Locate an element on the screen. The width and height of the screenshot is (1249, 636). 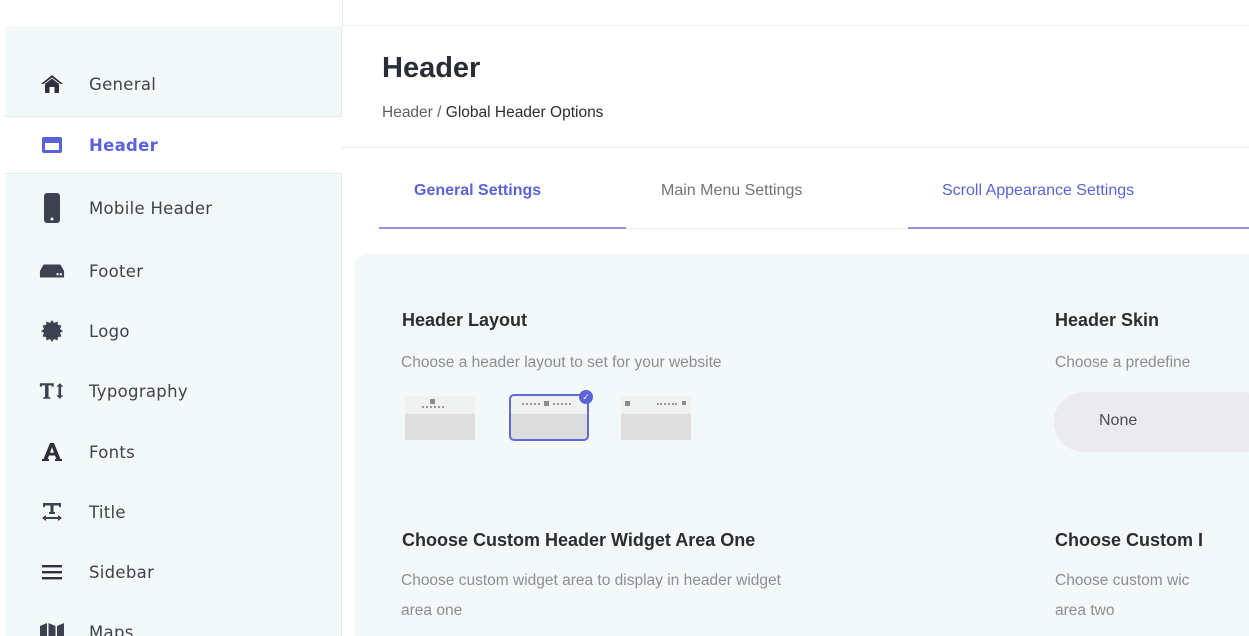
layout-icon-mark is located at coordinates (684, 403).